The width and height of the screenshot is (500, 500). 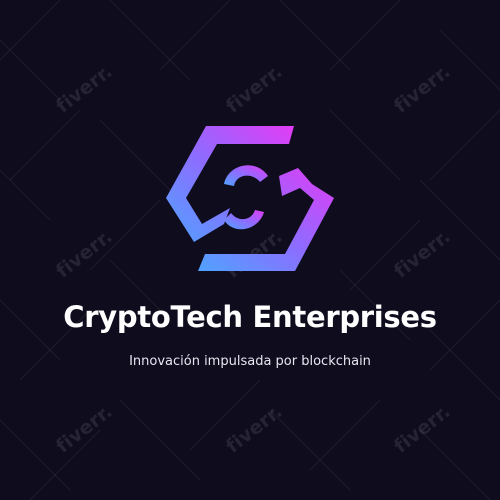 What do you see at coordinates (250, 361) in the screenshot?
I see `brand-tagline: Innovación impulsada por blockchain` at bounding box center [250, 361].